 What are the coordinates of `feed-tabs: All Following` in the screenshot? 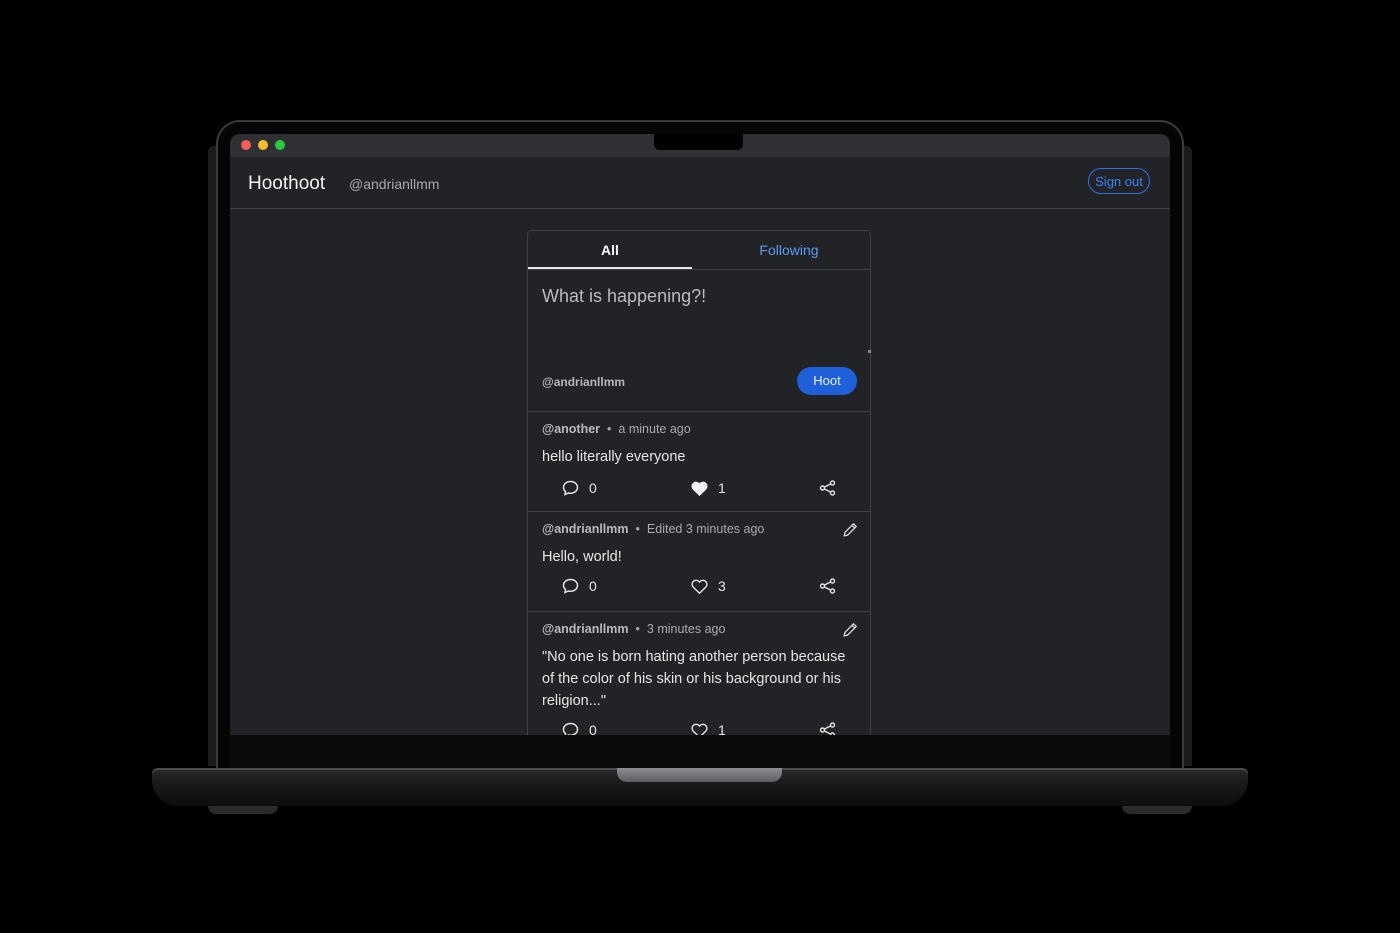 It's located at (699, 250).